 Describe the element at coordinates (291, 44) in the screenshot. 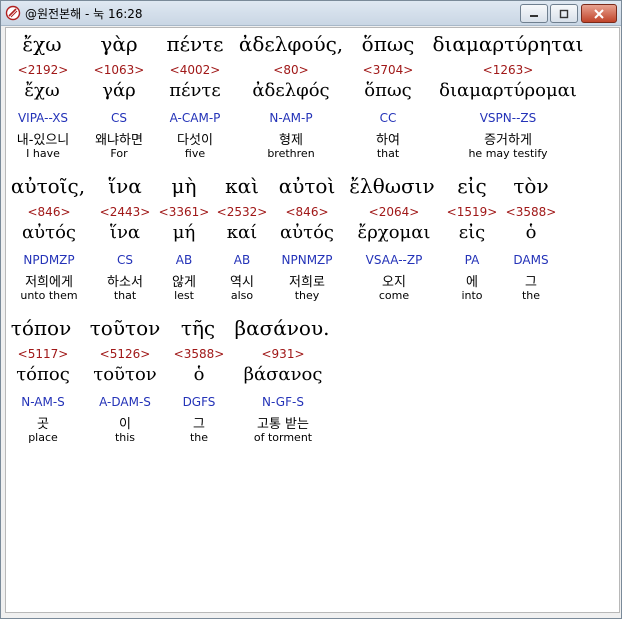

I see `greek-word: ἀδελφούς,` at that location.